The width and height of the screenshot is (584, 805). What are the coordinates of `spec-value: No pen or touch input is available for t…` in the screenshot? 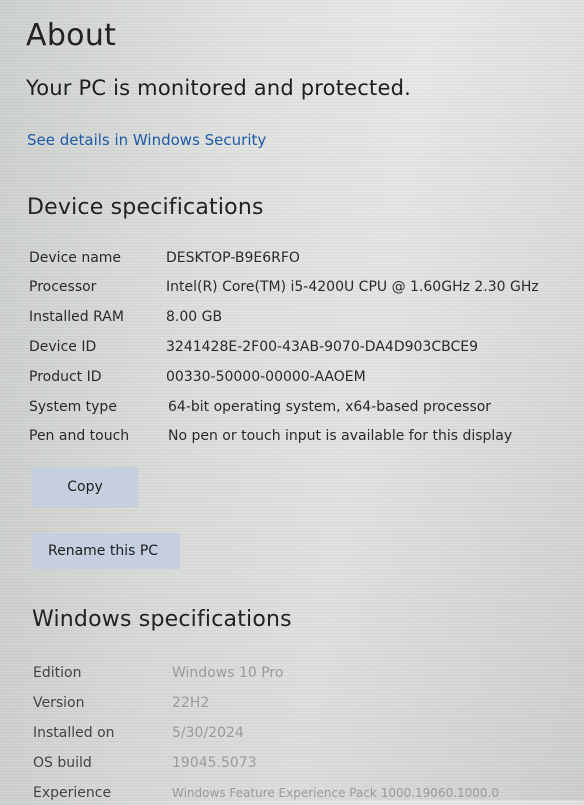 It's located at (340, 436).